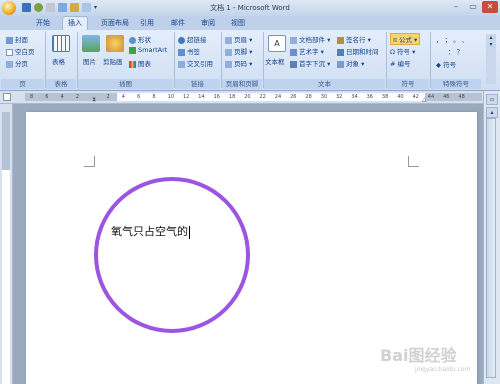 This screenshot has height=384, width=500. Describe the element at coordinates (189, 51) in the screenshot. I see `bookmark-button: 书签` at that location.